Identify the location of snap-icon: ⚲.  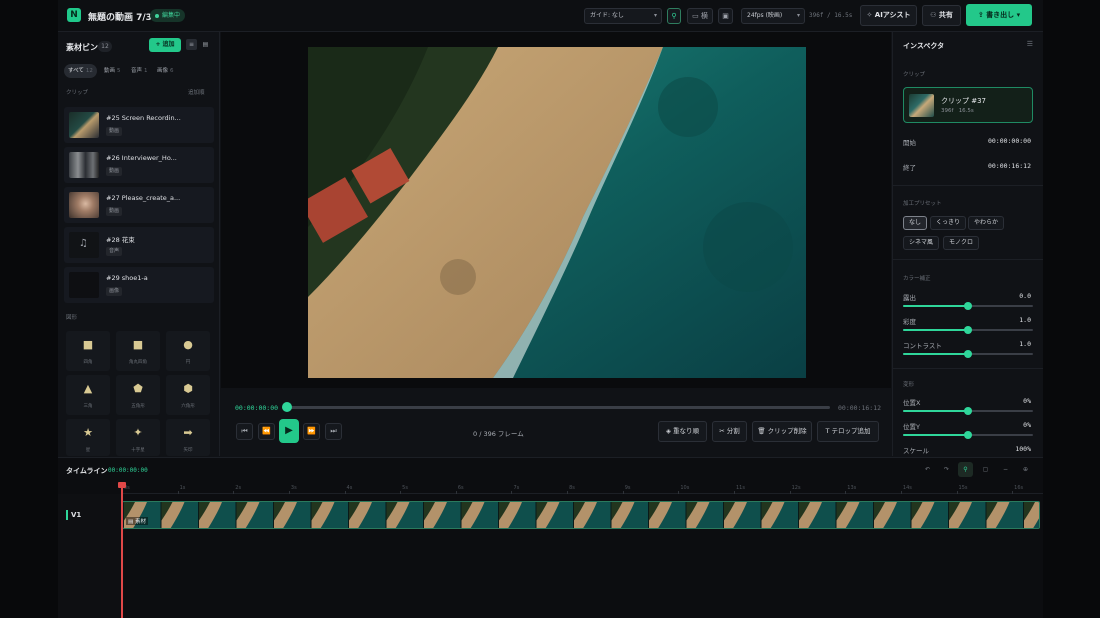
(965, 469).